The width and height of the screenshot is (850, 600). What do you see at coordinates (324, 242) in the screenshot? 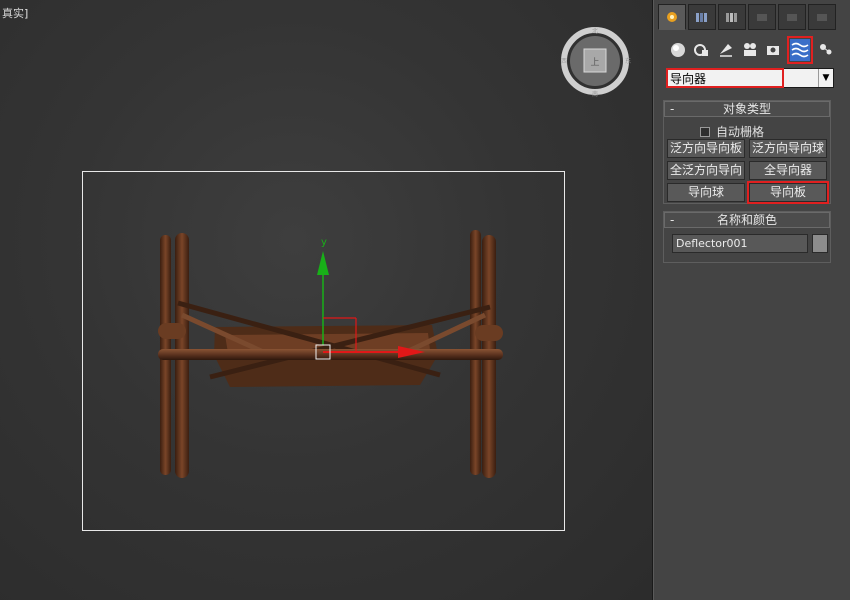
I see `gizmo-y-label: y` at bounding box center [324, 242].